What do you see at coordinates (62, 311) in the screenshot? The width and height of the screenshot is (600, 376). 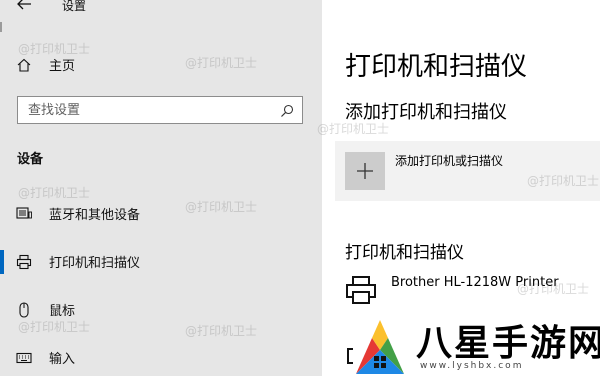 I see `sidebar-item-label: 鼠标` at bounding box center [62, 311].